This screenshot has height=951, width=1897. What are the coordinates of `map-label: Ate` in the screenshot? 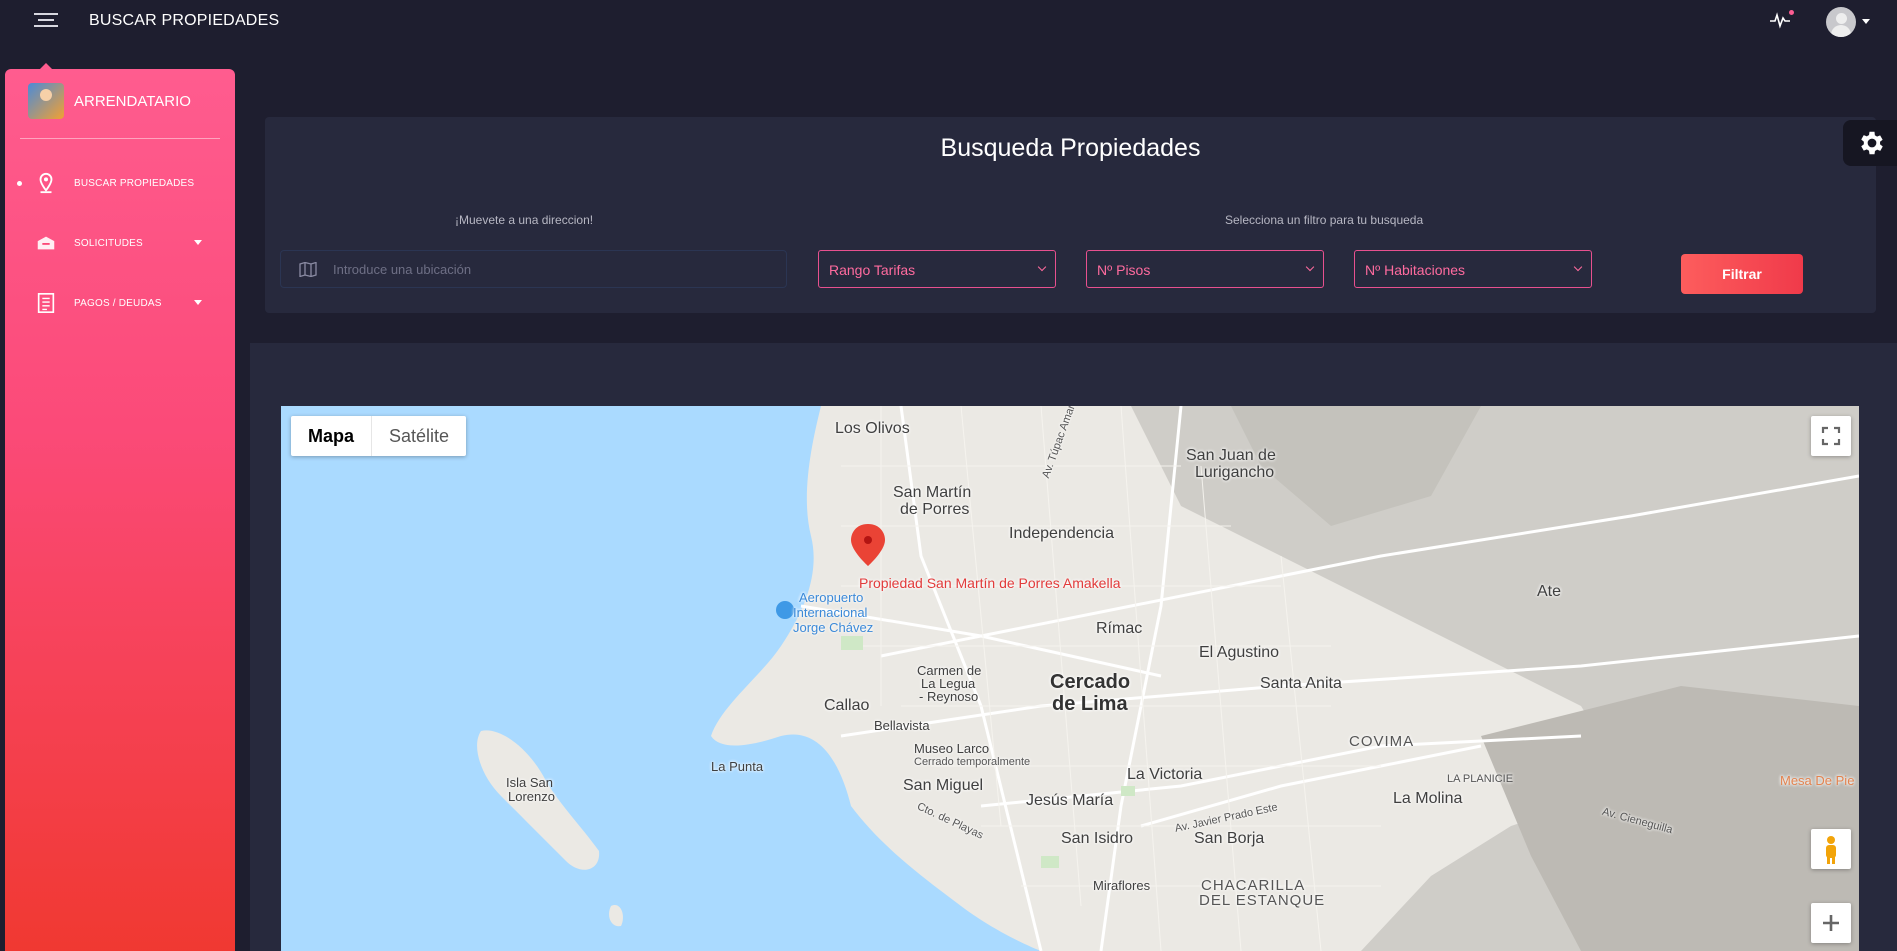 It's located at (1549, 591).